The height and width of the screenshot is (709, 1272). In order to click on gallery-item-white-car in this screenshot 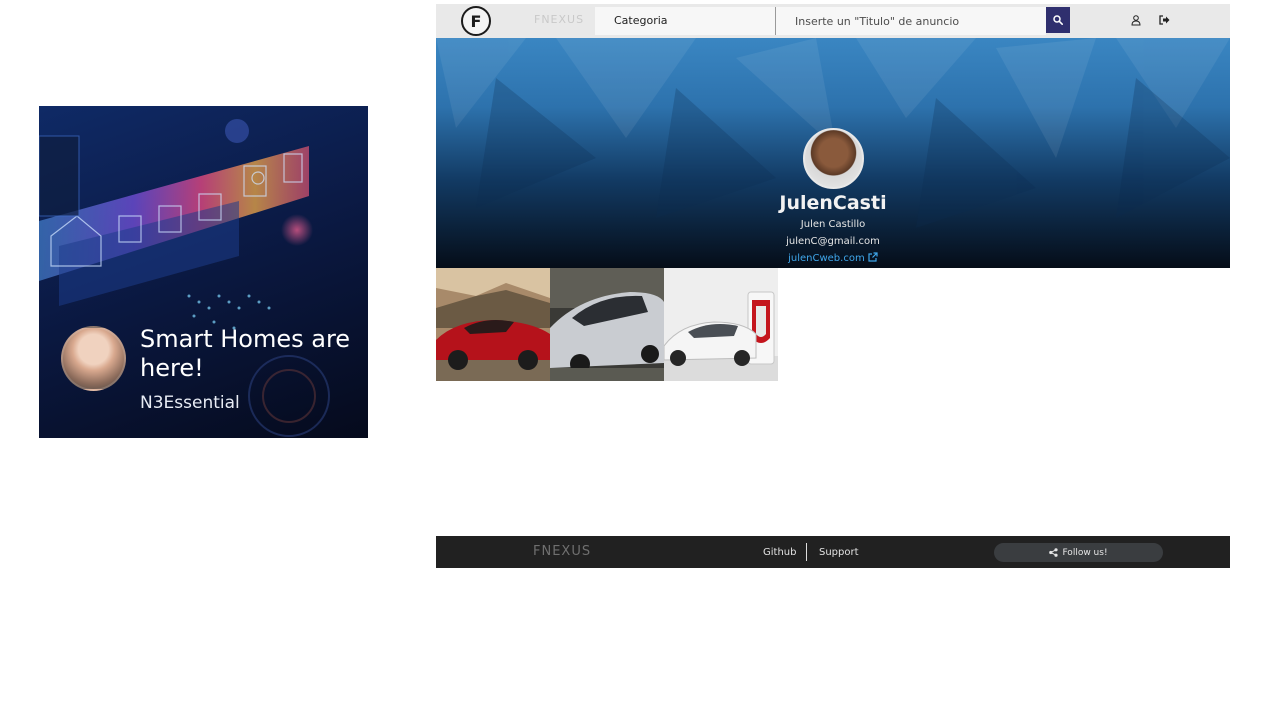, I will do `click(721, 324)`.